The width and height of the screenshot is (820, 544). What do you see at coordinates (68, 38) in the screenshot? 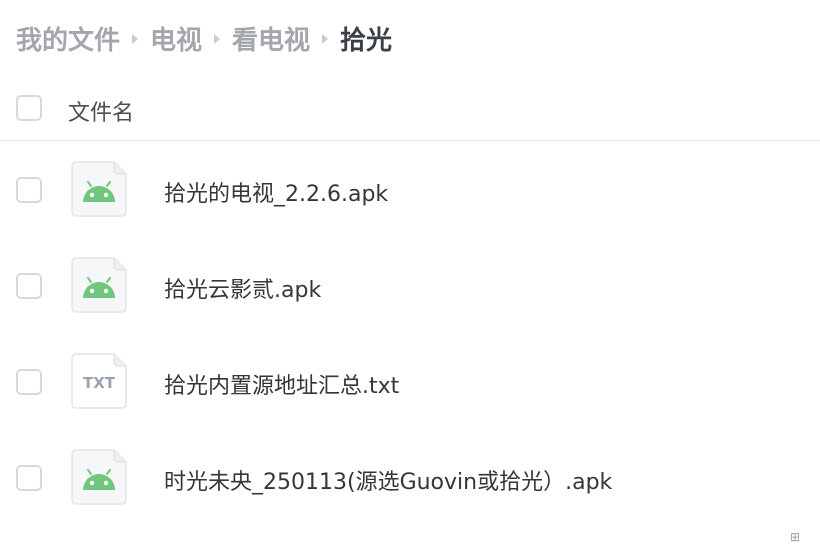
I see `breadcrumb-item-my-files: 我的文件` at bounding box center [68, 38].